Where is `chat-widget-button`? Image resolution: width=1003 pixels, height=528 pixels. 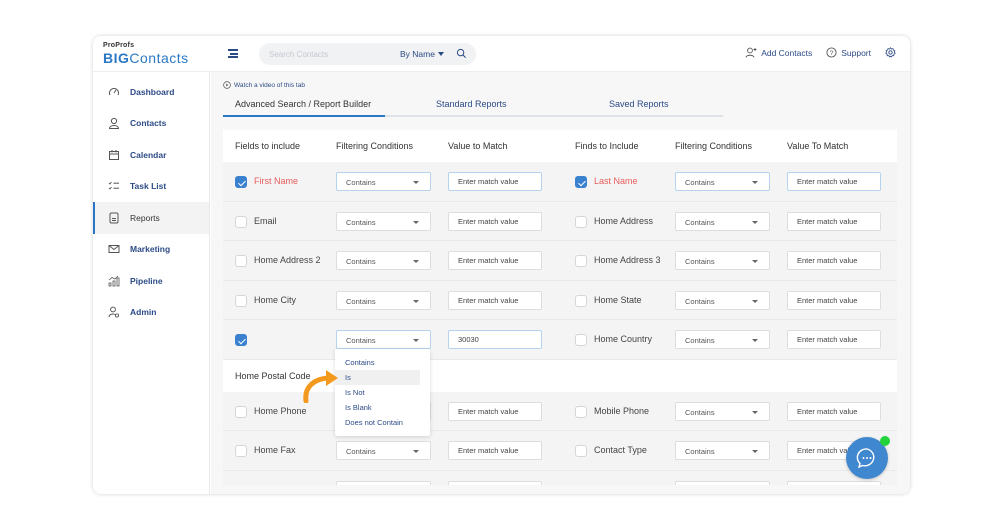
chat-widget-button is located at coordinates (868, 457).